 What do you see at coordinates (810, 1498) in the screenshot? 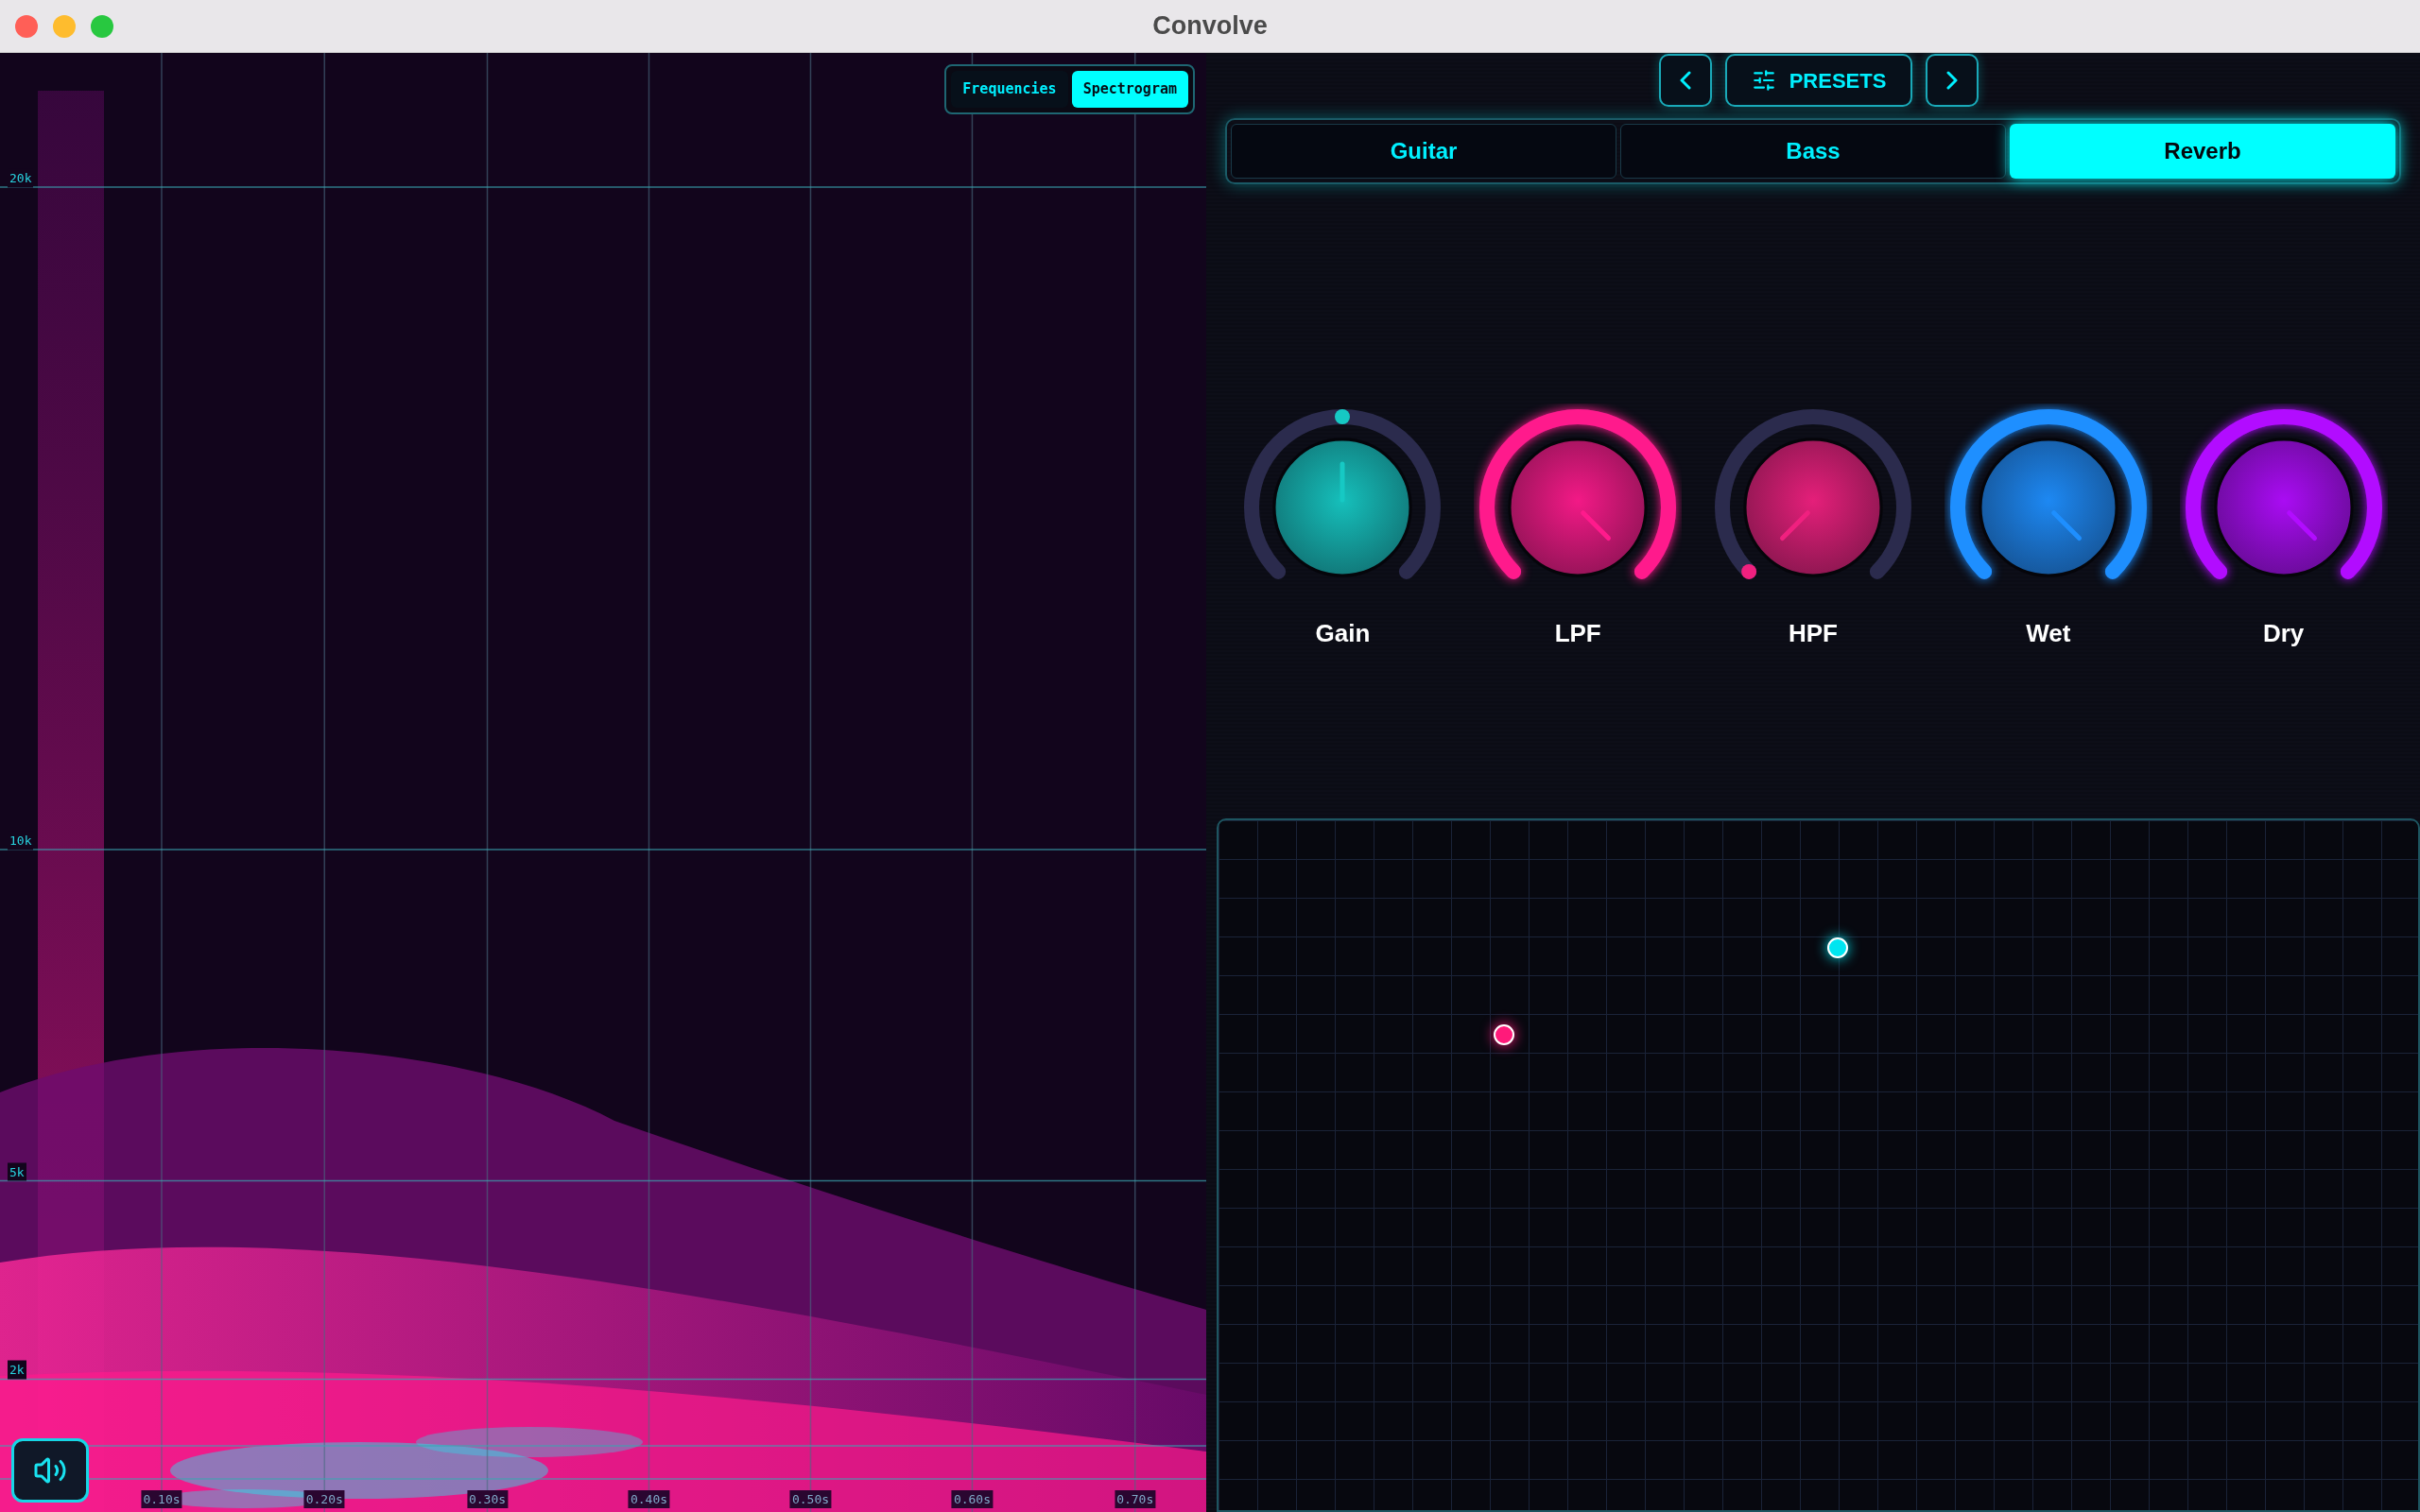
I see `axis-label: 0.50s` at bounding box center [810, 1498].